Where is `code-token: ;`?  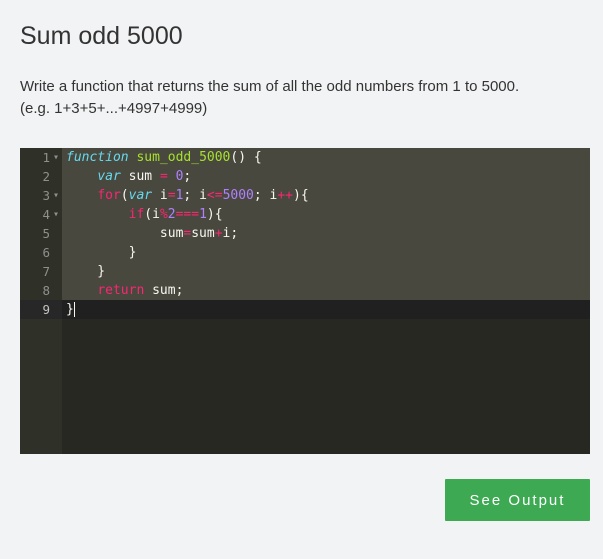 code-token: ; is located at coordinates (187, 176).